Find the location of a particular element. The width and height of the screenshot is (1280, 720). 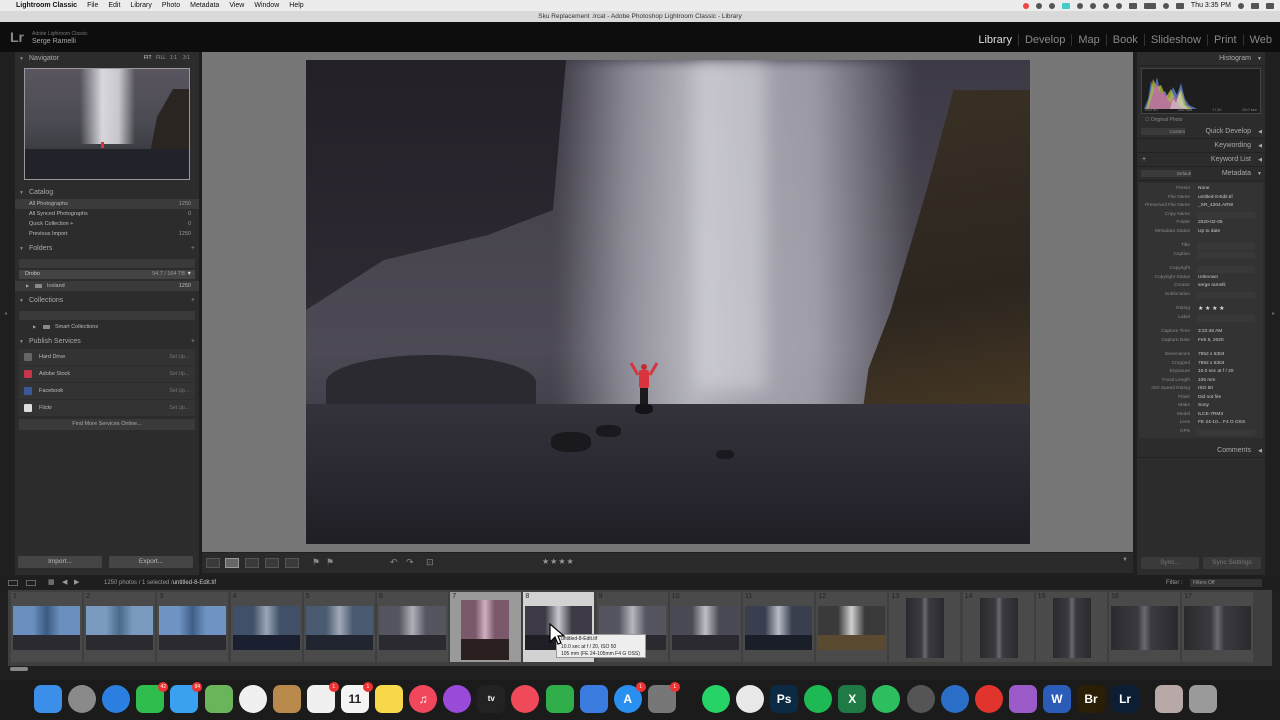

keyword-list-header: + Keyword List ◀ is located at coordinates (1201, 160).